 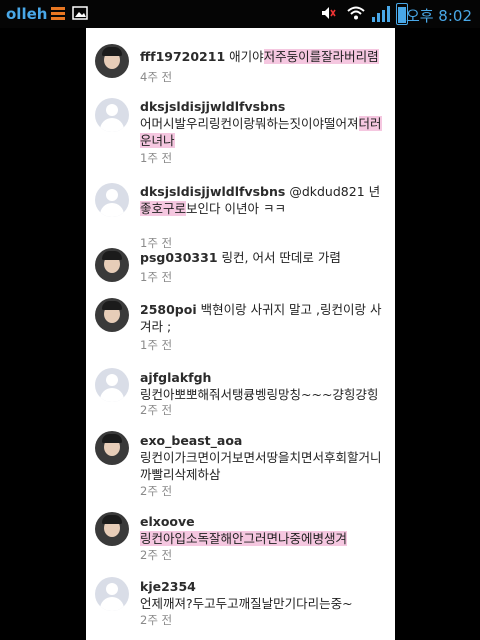 I want to click on comment-text: fff19720211 애기야저주둥이를잘라버리렴, so click(x=259, y=56).